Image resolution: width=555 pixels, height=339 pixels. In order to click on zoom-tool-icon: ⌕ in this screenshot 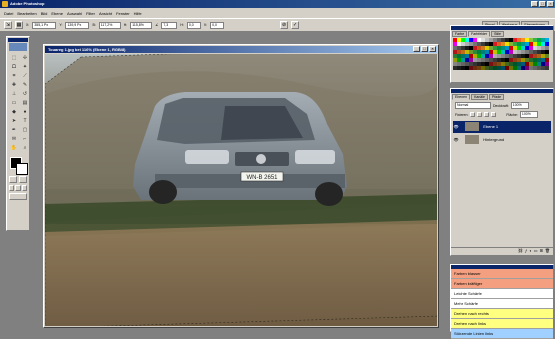, I will do `click(25, 148)`.